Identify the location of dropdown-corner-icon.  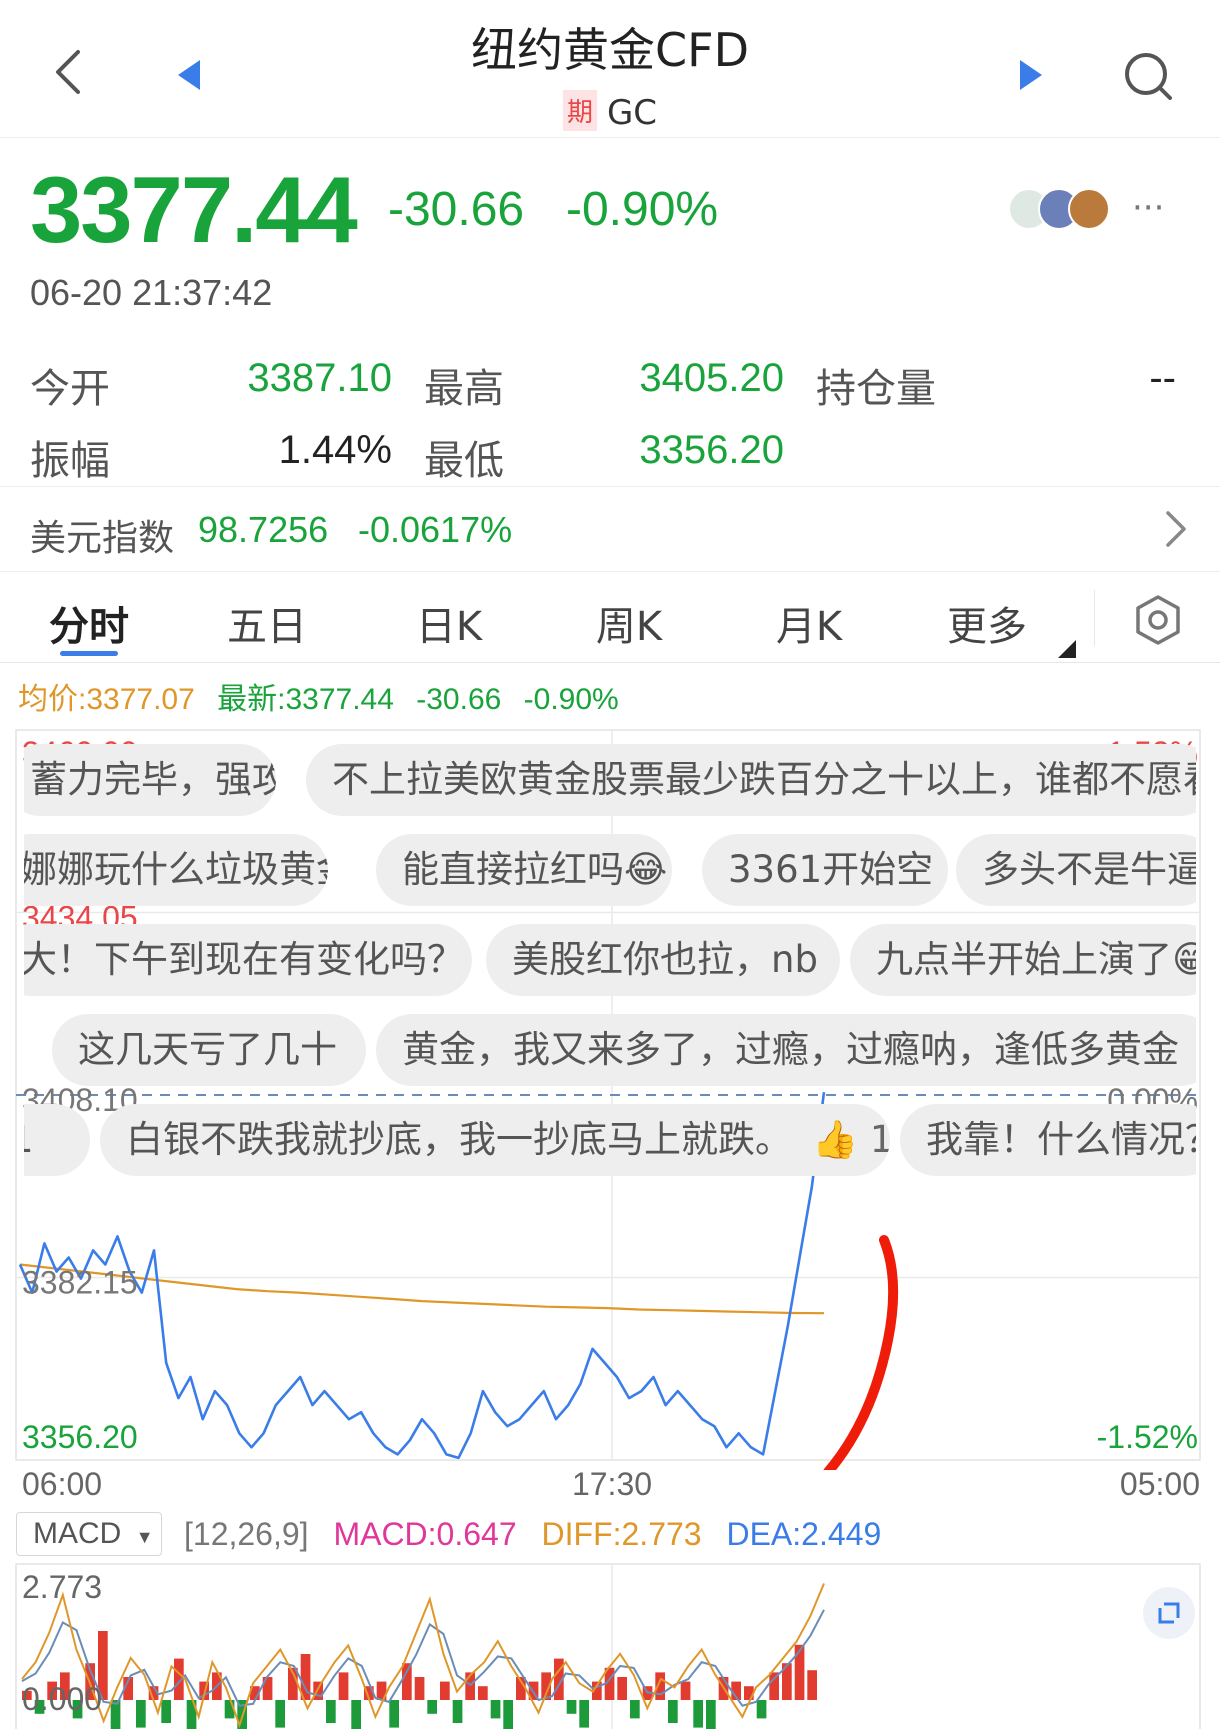
(1067, 649).